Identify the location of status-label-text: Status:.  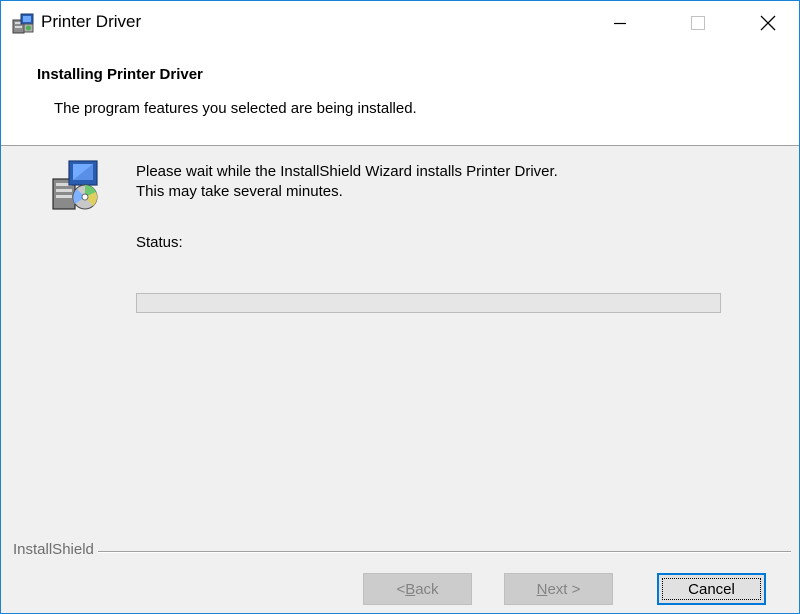
(159, 242).